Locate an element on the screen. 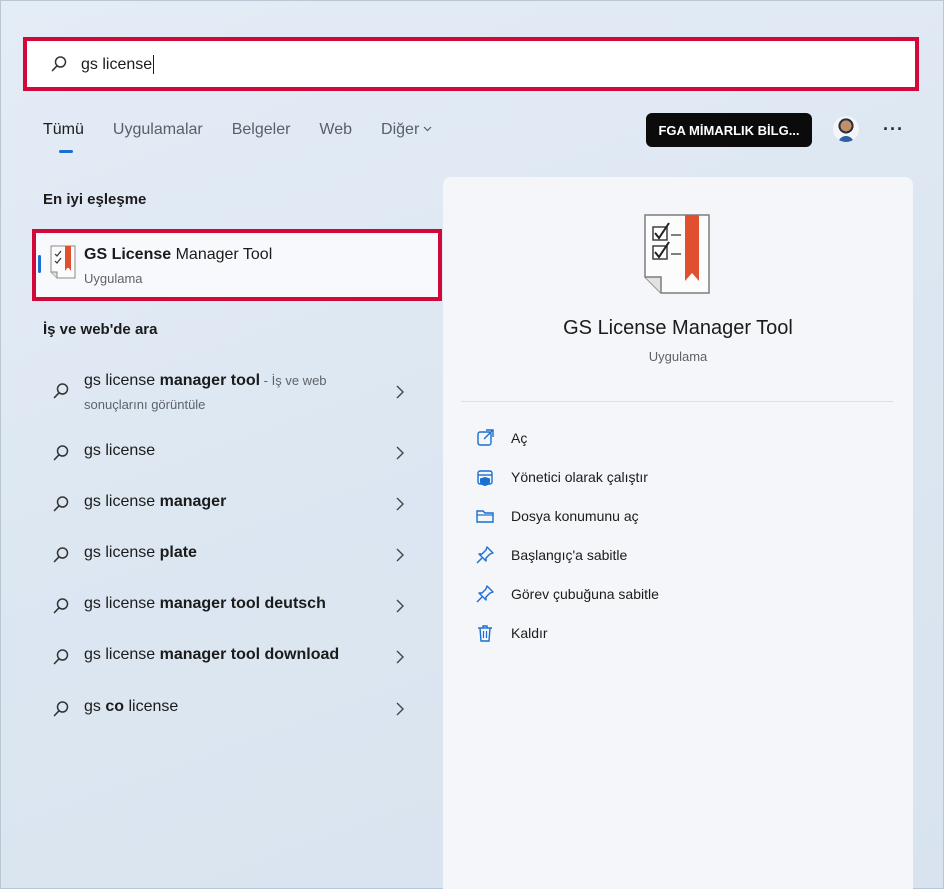  suggestion-bold: plate is located at coordinates (178, 552).